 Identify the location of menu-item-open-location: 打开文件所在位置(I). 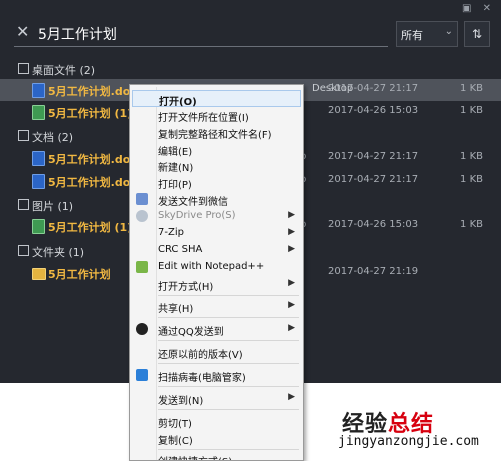
(216, 115).